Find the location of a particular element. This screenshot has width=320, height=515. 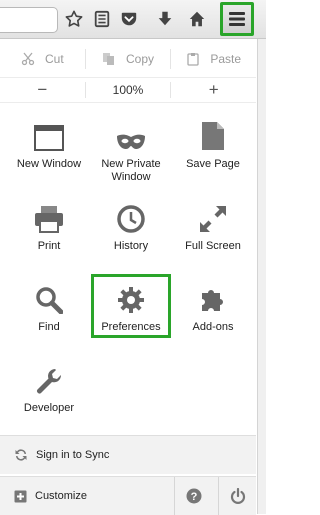

zoom-out-button: − is located at coordinates (42, 90).